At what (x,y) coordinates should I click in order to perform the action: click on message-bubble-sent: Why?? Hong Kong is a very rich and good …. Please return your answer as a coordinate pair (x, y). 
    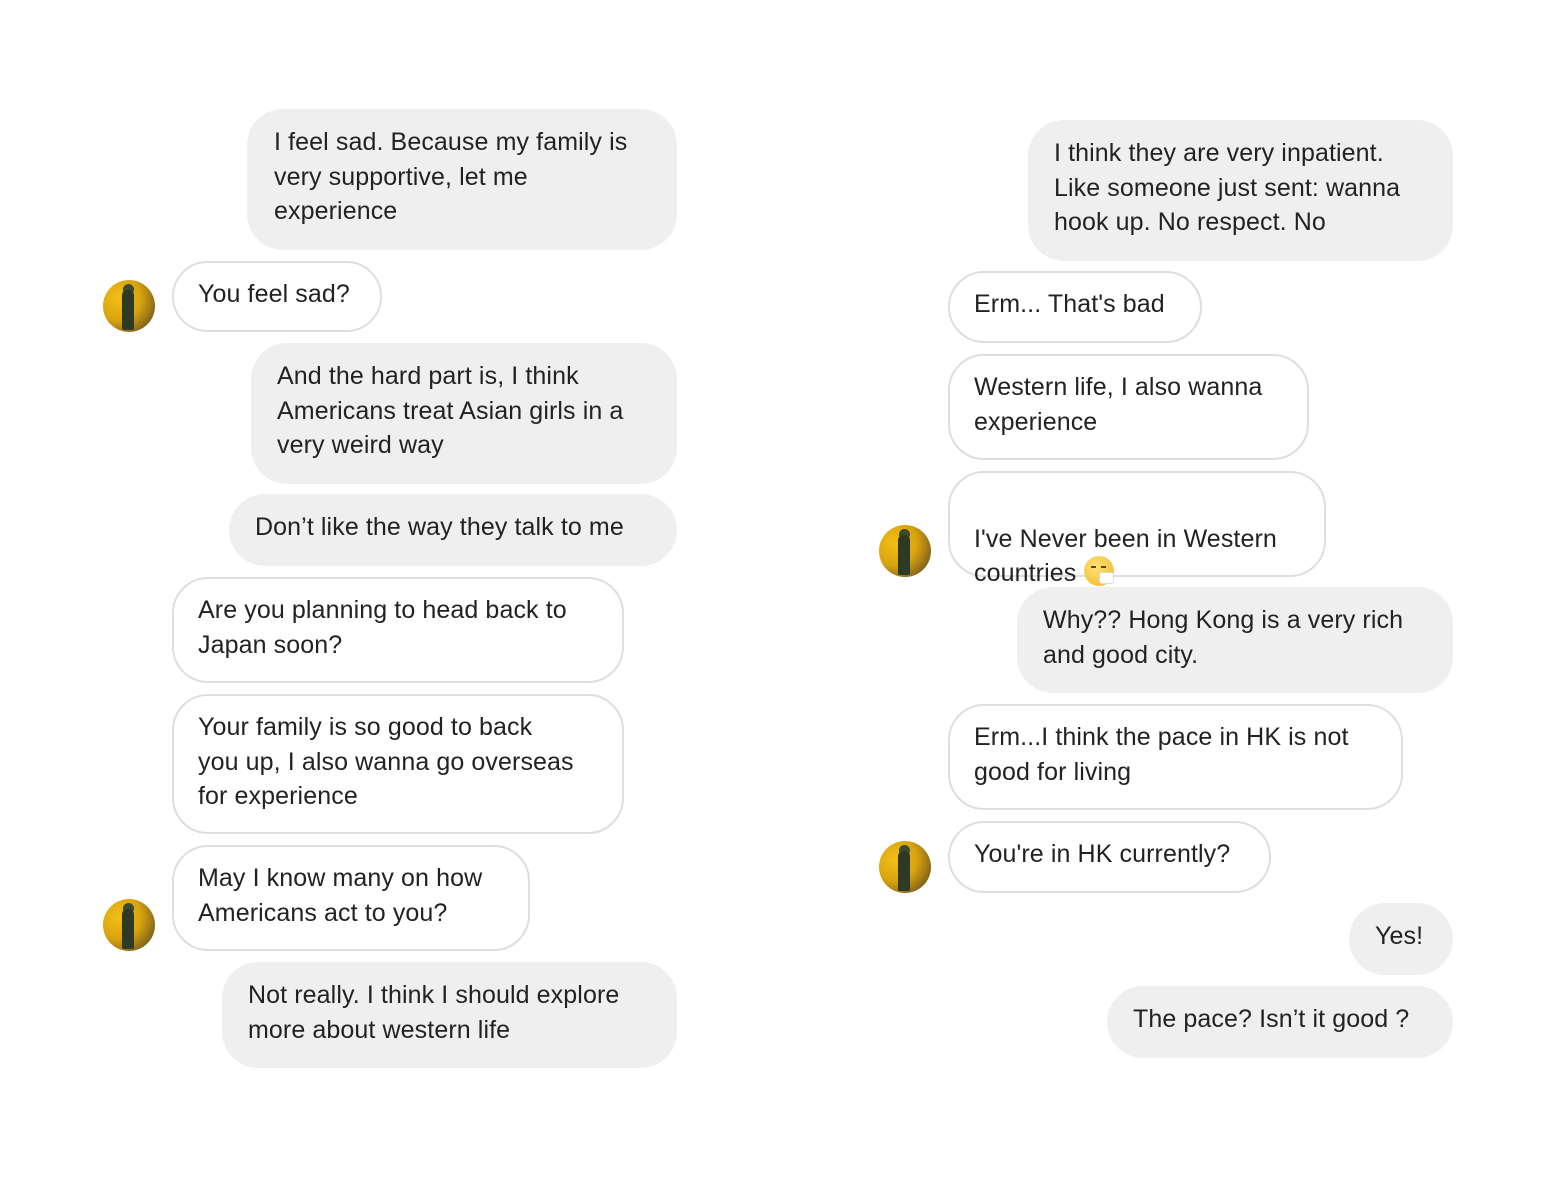
    Looking at the image, I should click on (1235, 640).